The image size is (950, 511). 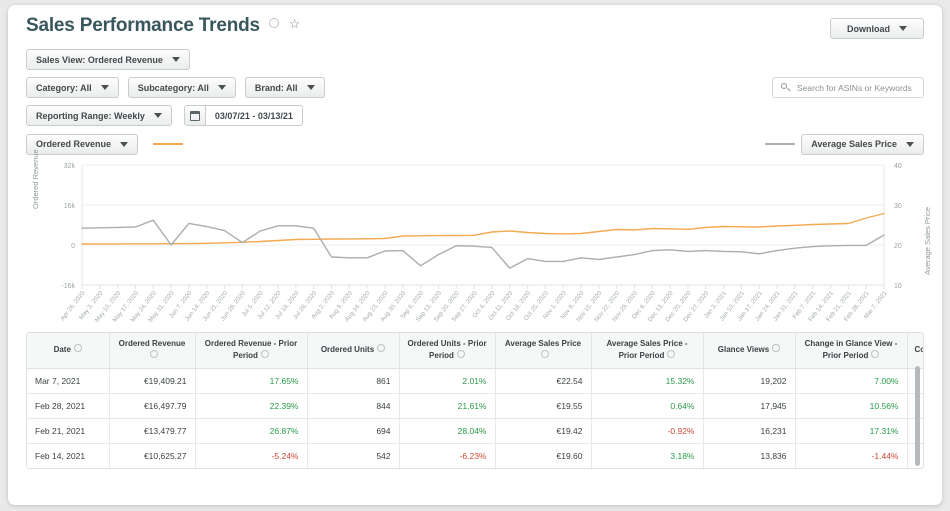 I want to click on table-cell-date: Feb 14, 2021, so click(x=68, y=455).